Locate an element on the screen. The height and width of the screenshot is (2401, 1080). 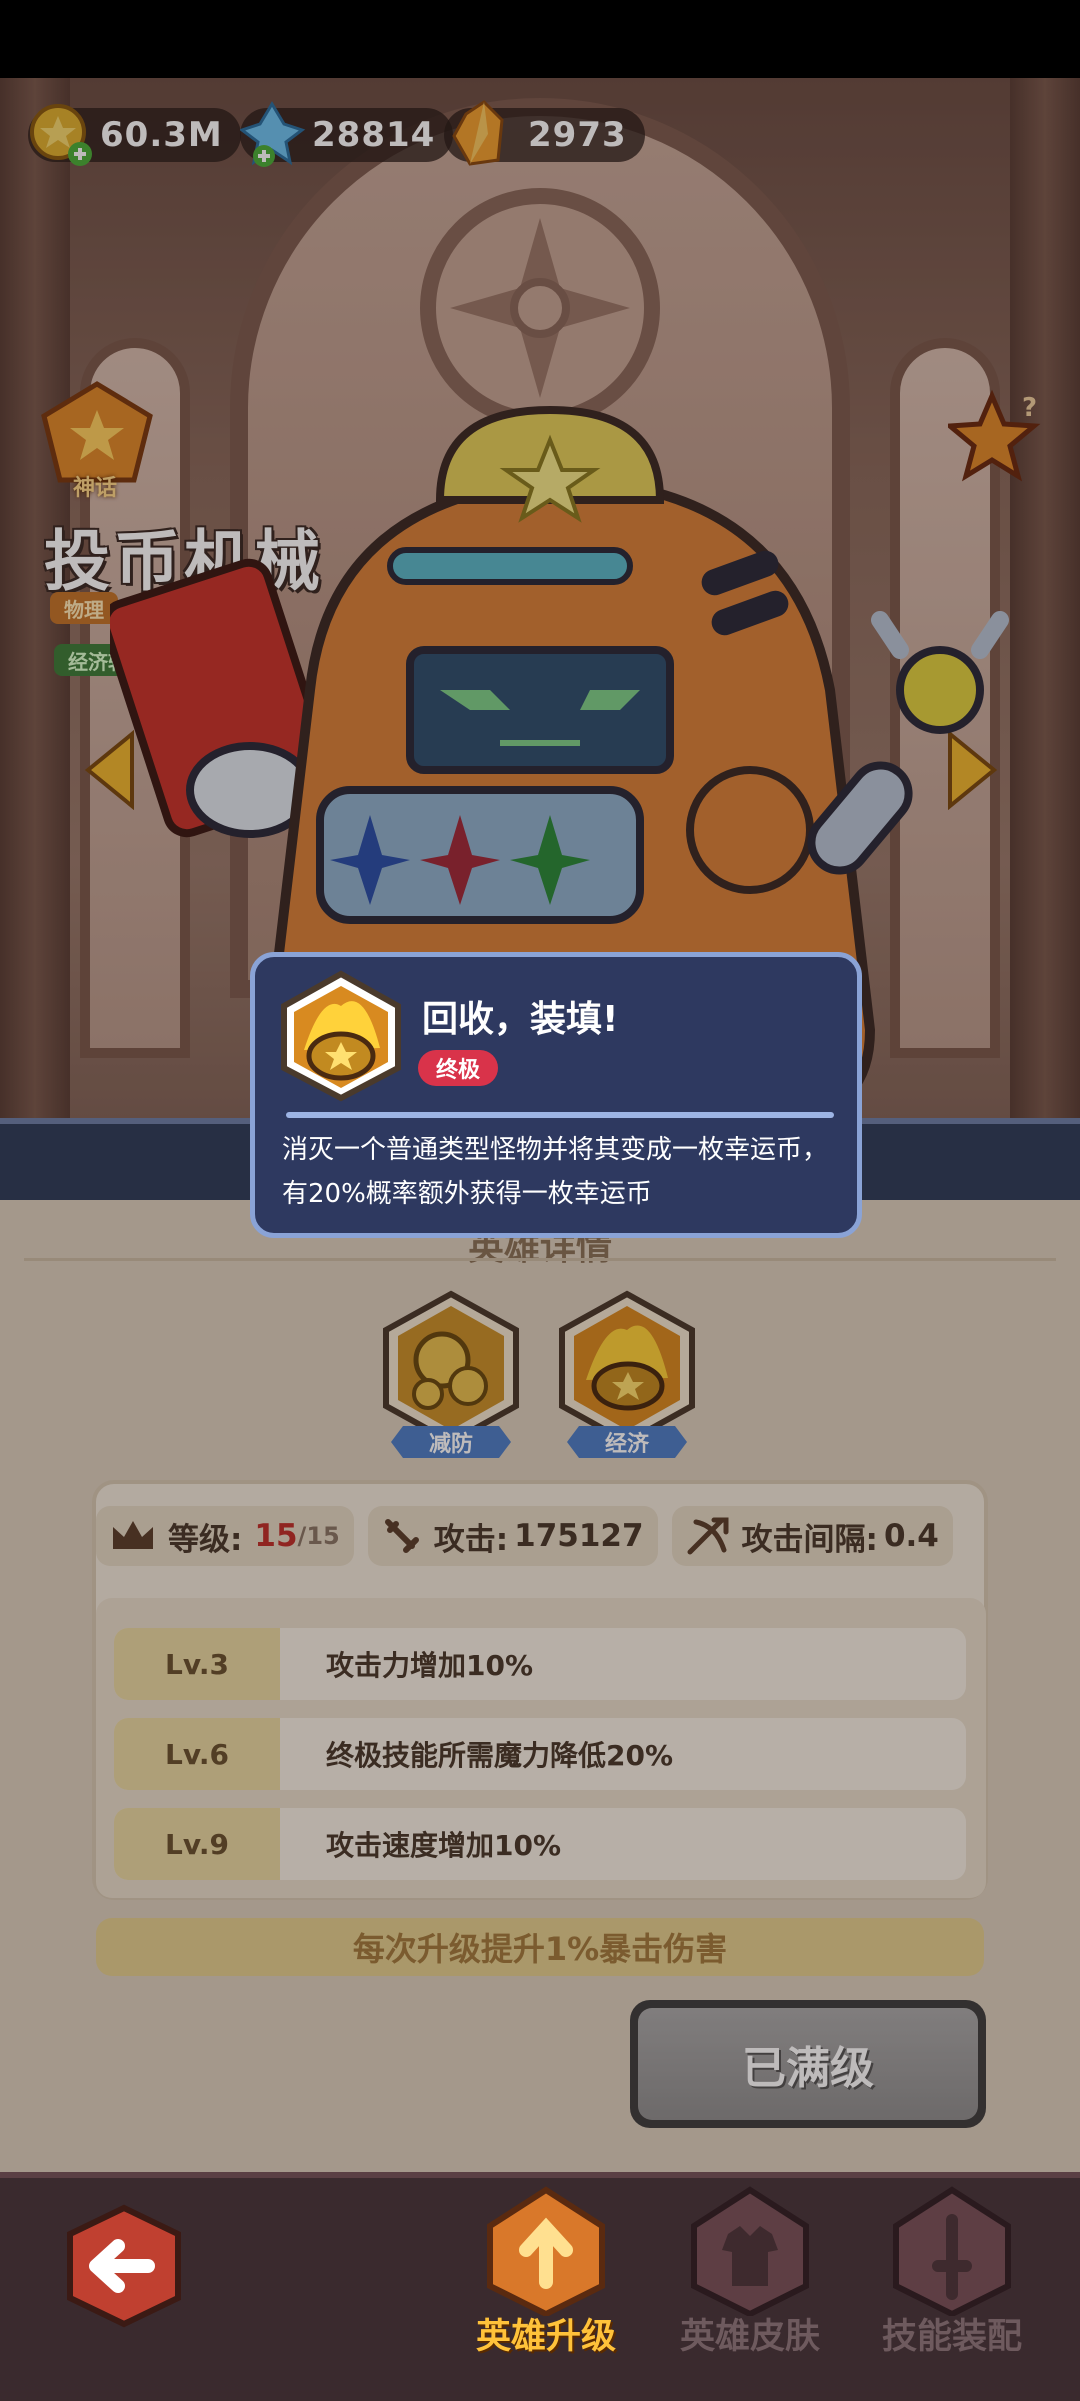
nav-label: 技能装配 is located at coordinates (951, 2337).